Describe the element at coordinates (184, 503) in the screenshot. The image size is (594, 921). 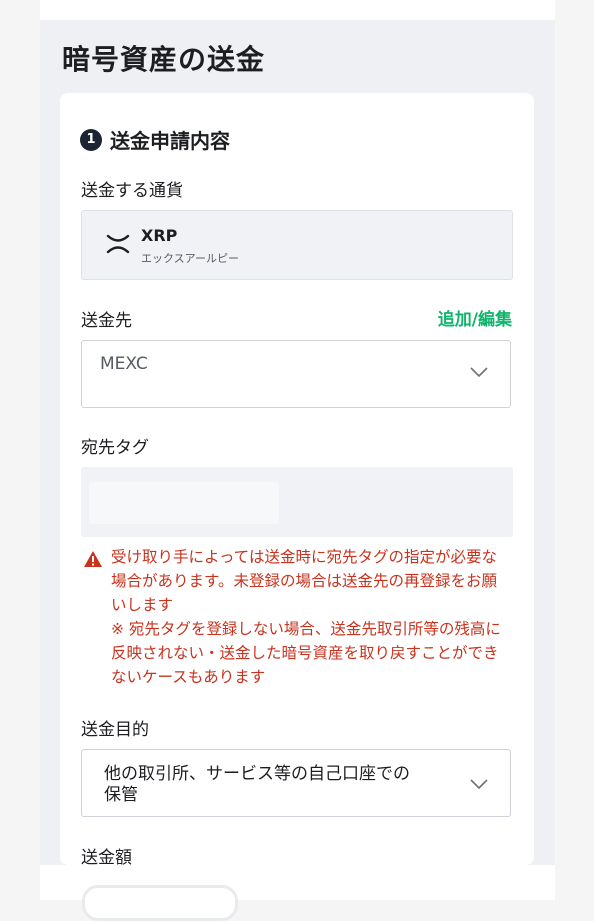
I see `dest-tag-input` at that location.